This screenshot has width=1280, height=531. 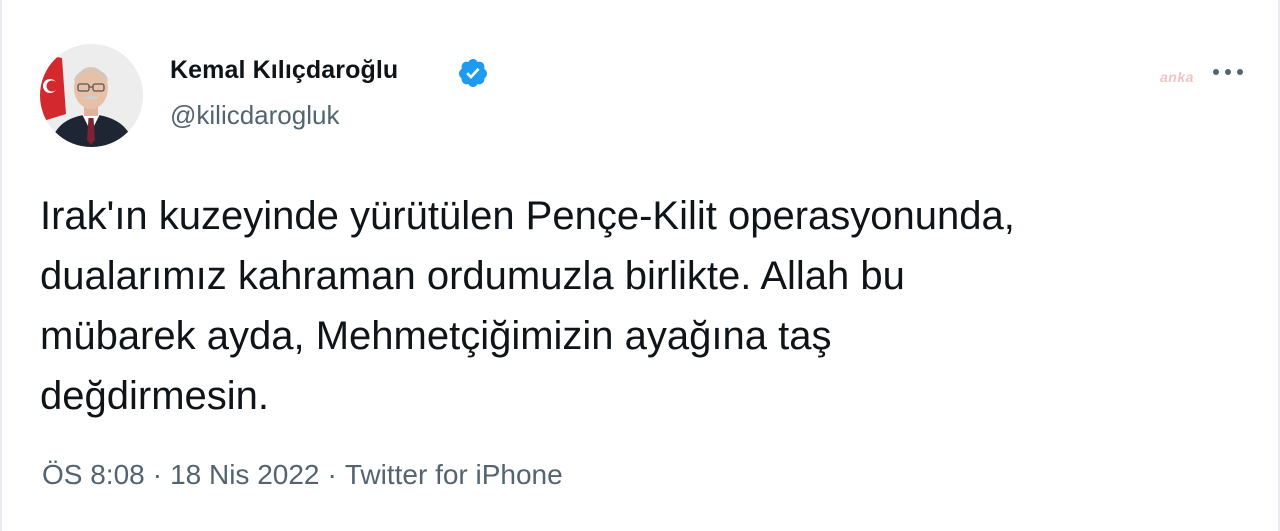 I want to click on author-name: Kemal Kılıçdaroğlu, so click(x=284, y=70).